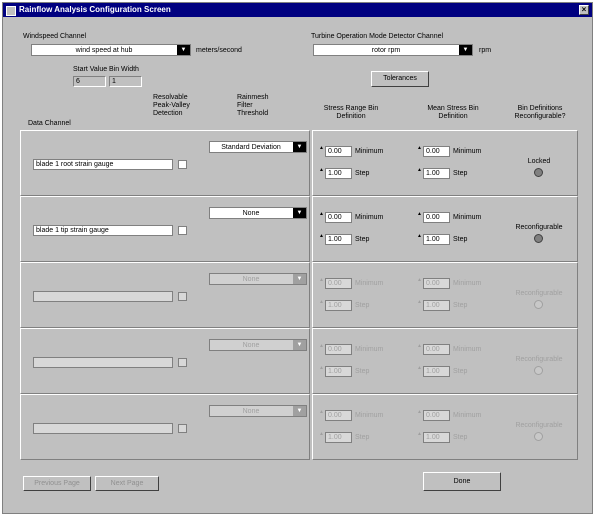 The image size is (595, 517). What do you see at coordinates (127, 483) in the screenshot?
I see `next-page-button: Next Page` at bounding box center [127, 483].